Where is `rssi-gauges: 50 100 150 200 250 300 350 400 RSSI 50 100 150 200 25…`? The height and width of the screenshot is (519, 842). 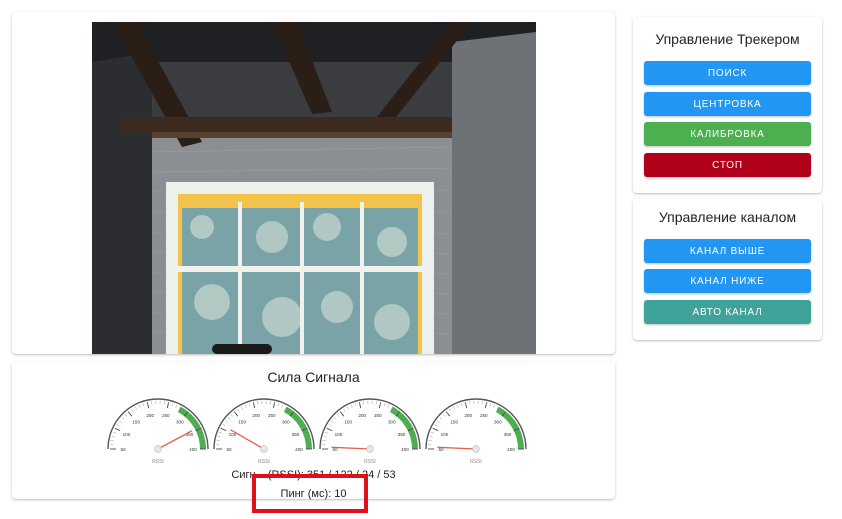 rssi-gauges: 50 100 150 200 250 300 350 400 RSSI 50 100 150 200 25… is located at coordinates (317, 429).